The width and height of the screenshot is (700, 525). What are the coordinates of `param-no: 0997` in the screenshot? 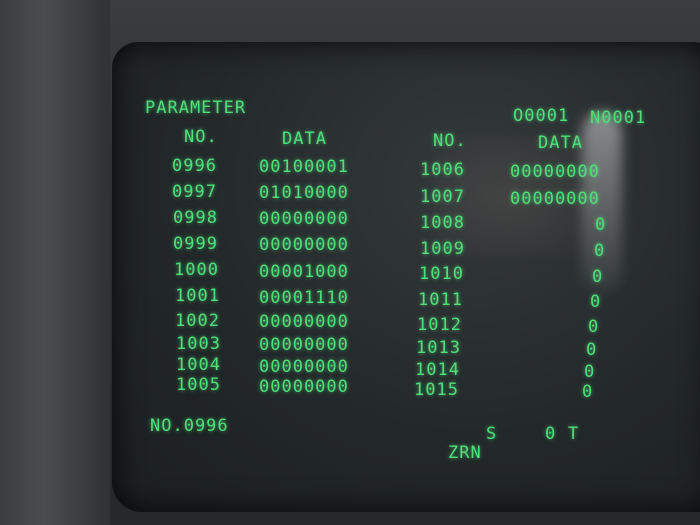 It's located at (194, 192).